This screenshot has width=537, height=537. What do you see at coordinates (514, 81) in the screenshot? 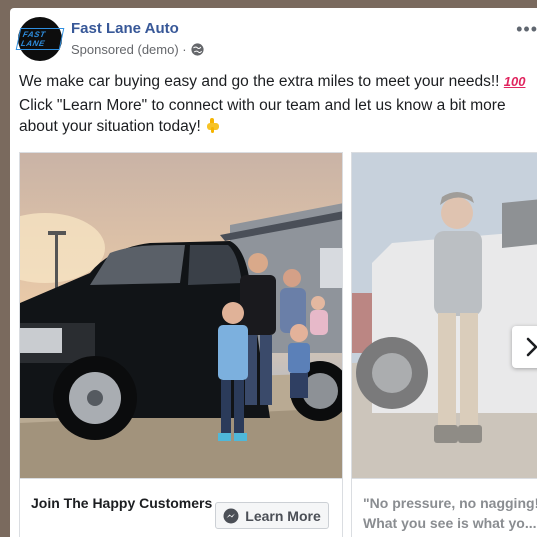
I see `hundred-points-emoji: 100` at bounding box center [514, 81].